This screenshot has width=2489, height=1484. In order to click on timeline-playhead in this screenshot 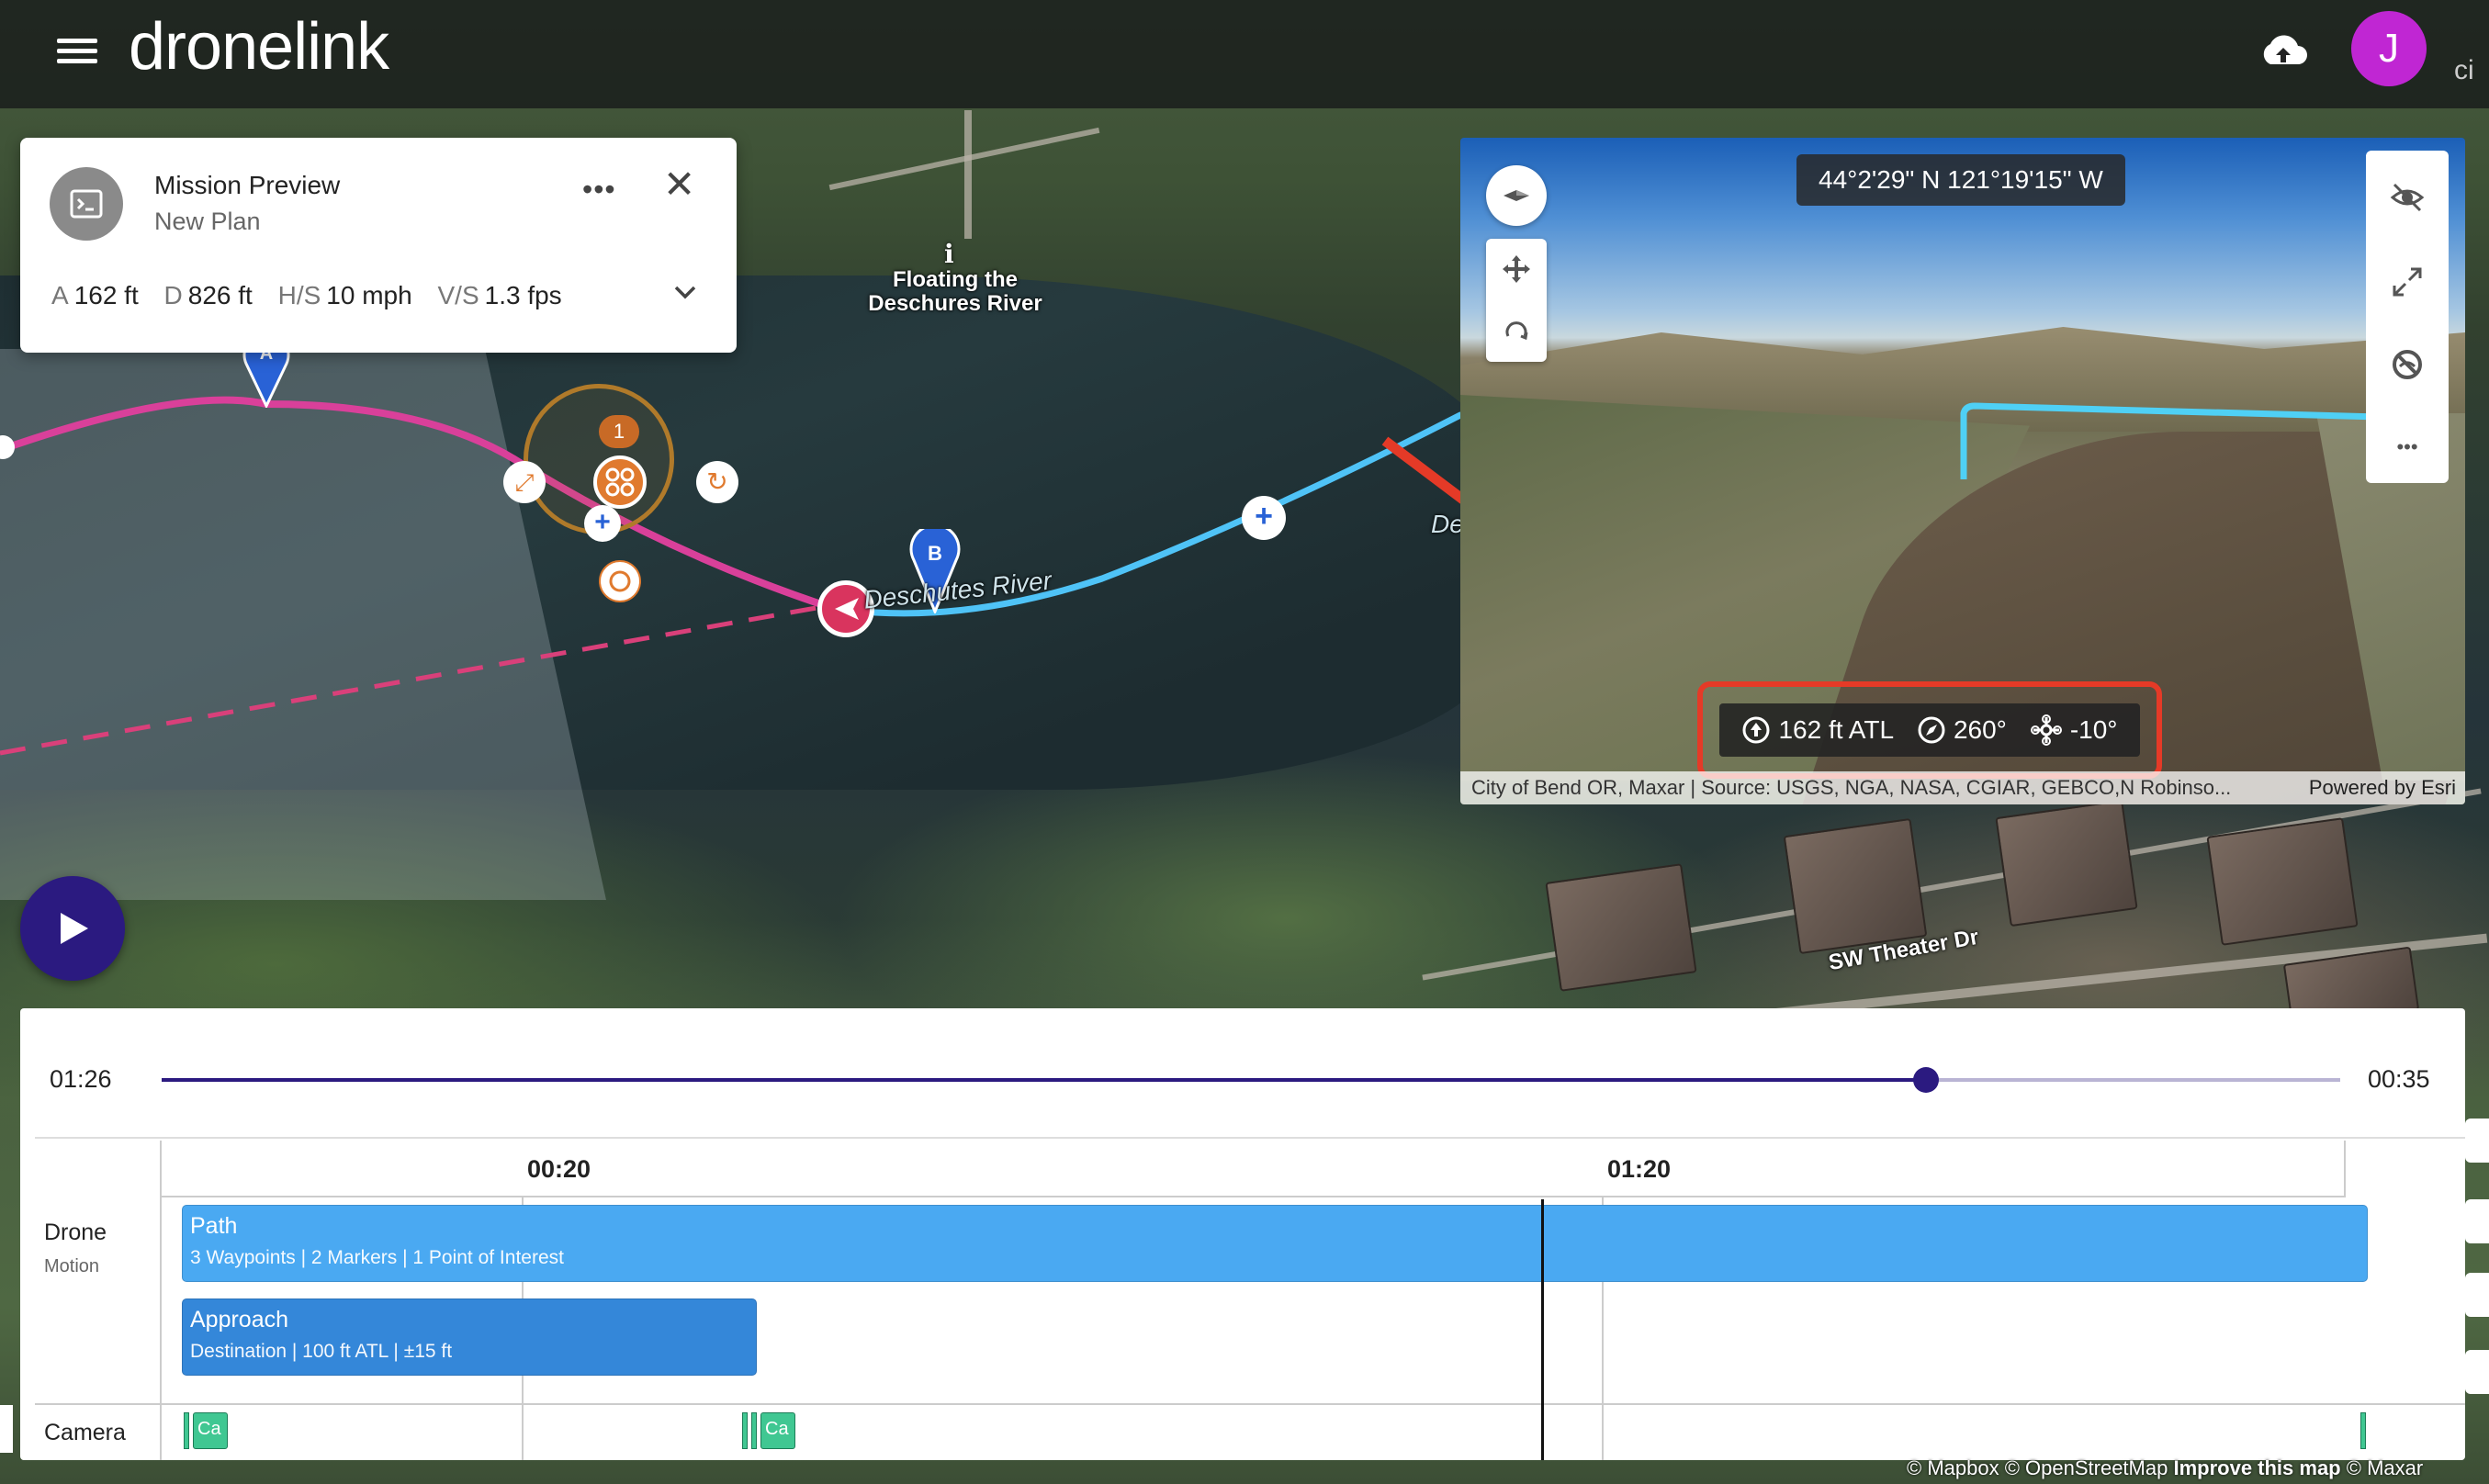, I will do `click(1542, 1330)`.